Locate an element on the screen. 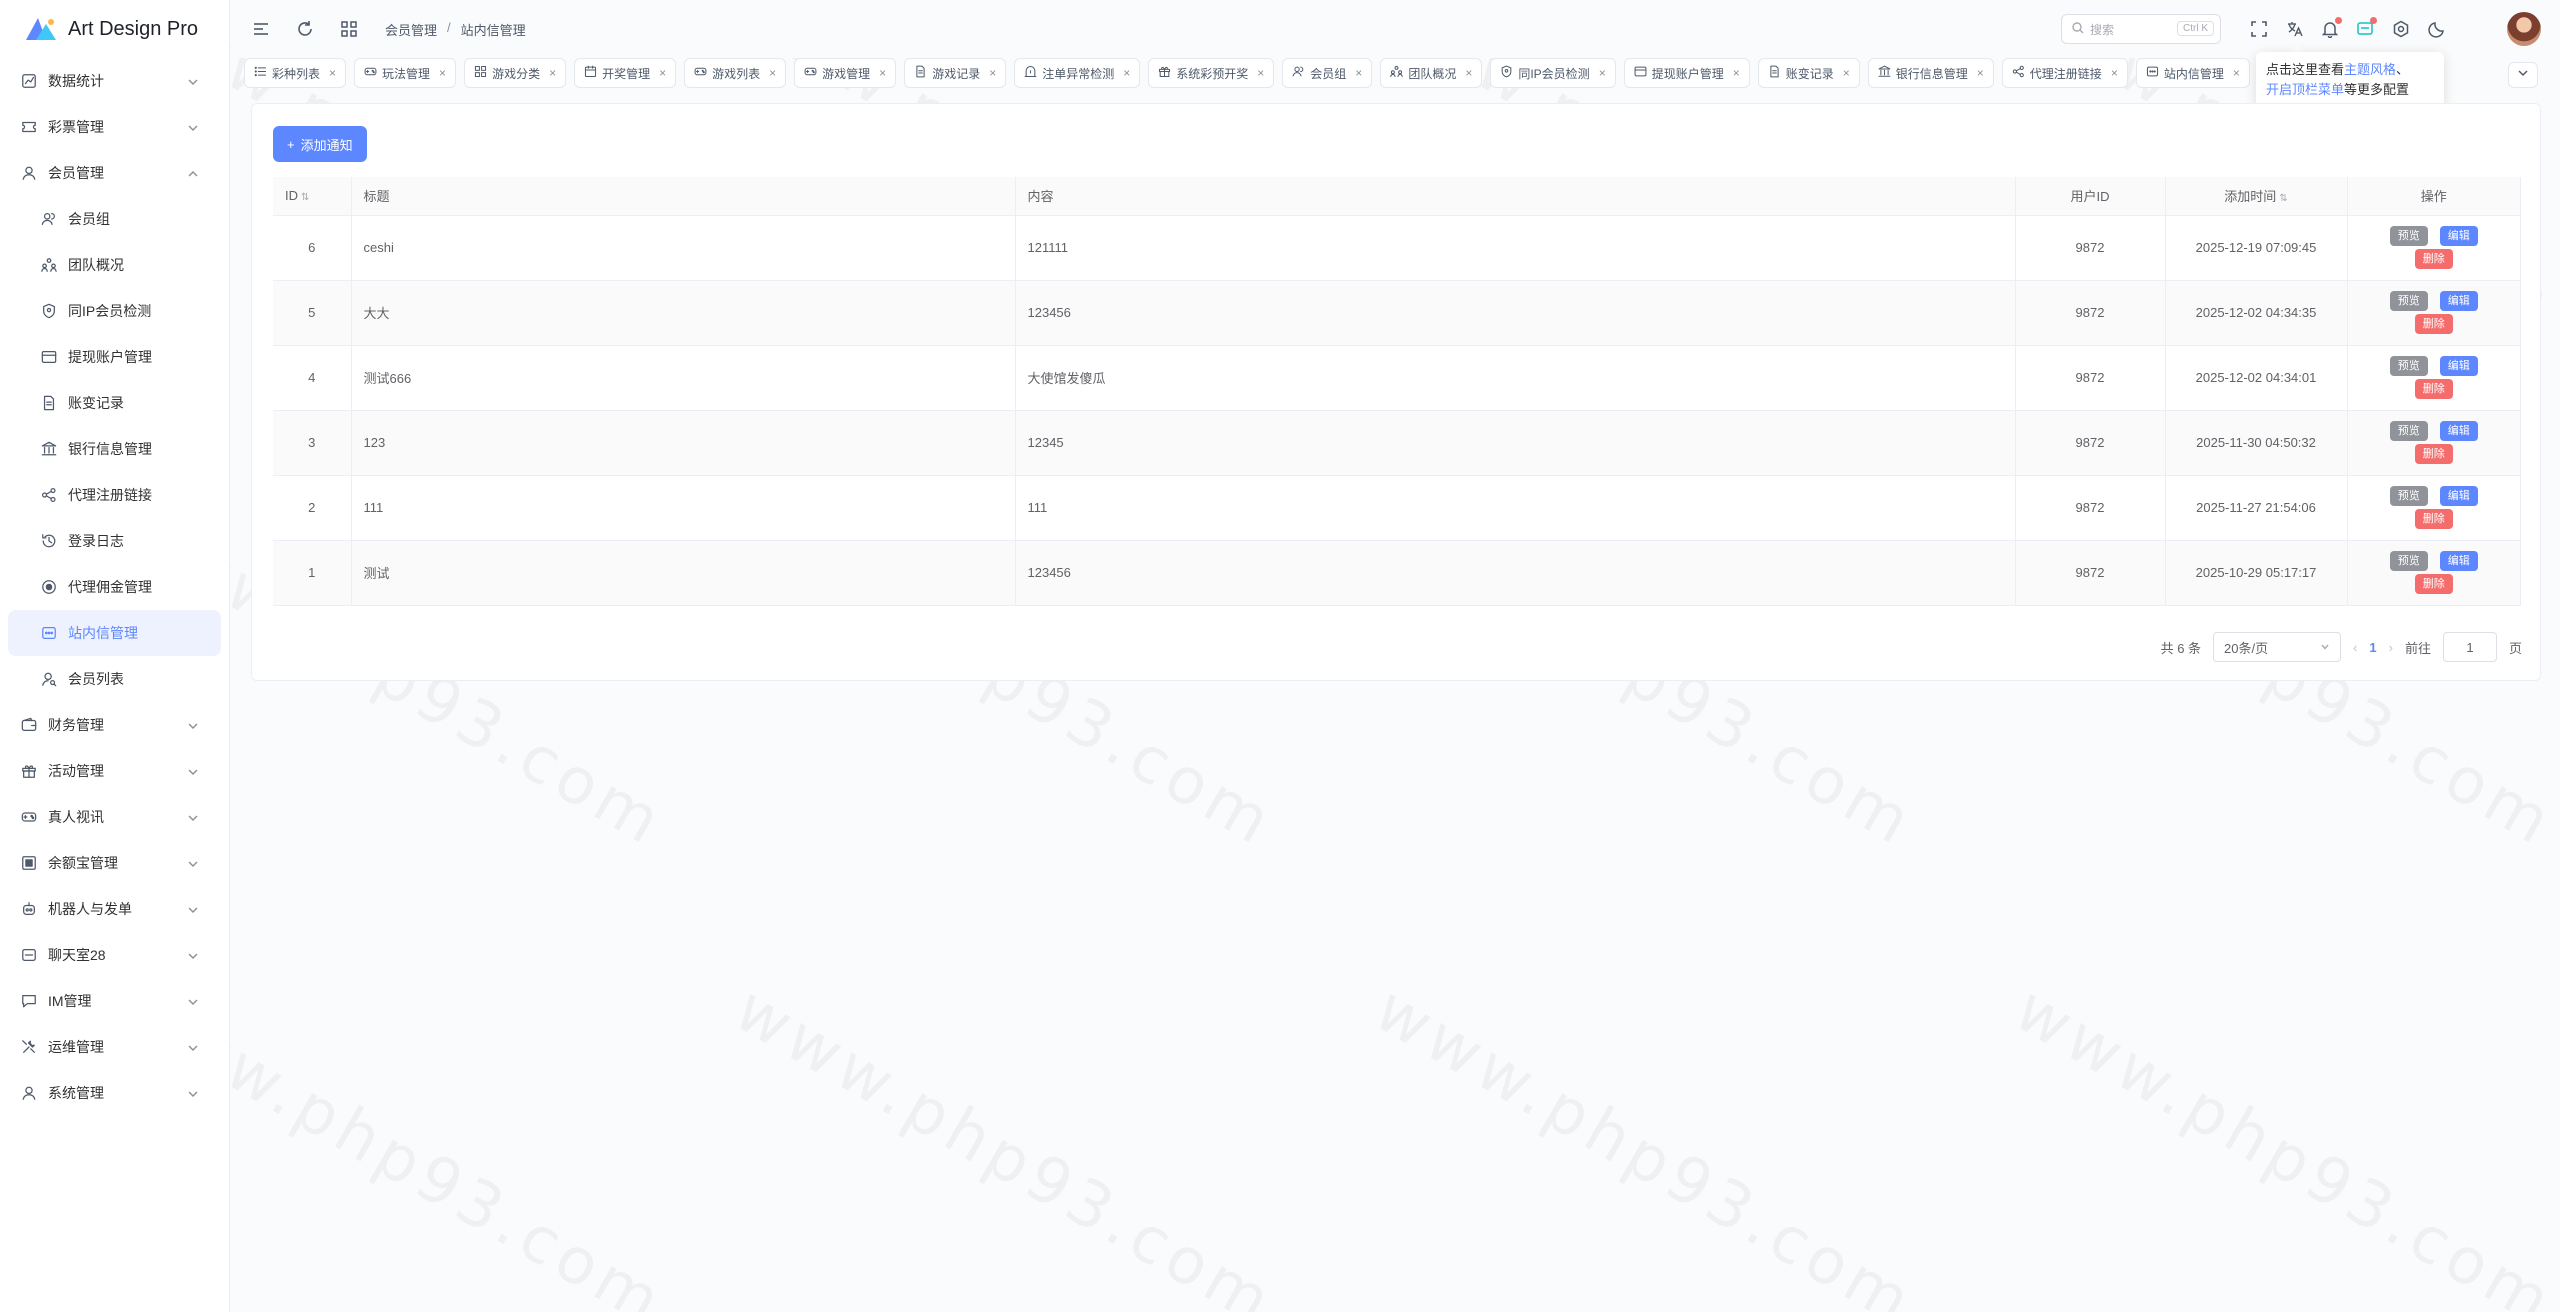 The width and height of the screenshot is (2560, 1312). sidebar-item-21: 运维管理 is located at coordinates (114, 1047).